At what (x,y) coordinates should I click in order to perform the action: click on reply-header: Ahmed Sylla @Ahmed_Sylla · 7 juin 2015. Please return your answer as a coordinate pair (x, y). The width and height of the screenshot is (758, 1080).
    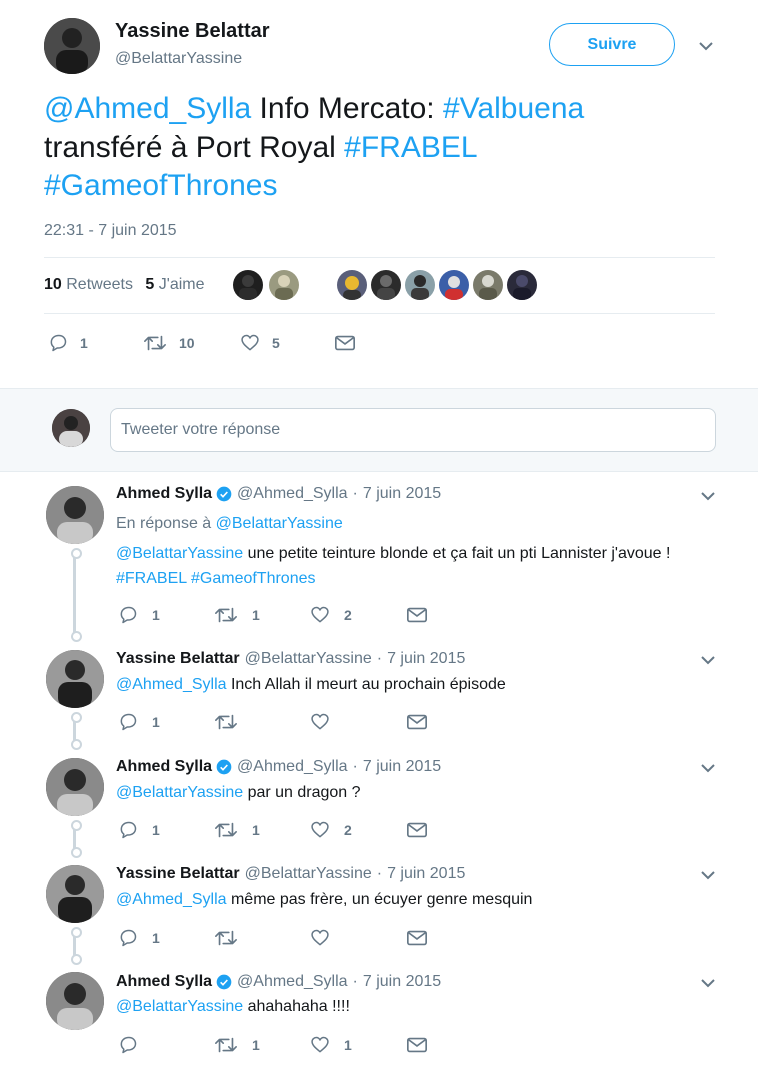
    Looking at the image, I should click on (278, 767).